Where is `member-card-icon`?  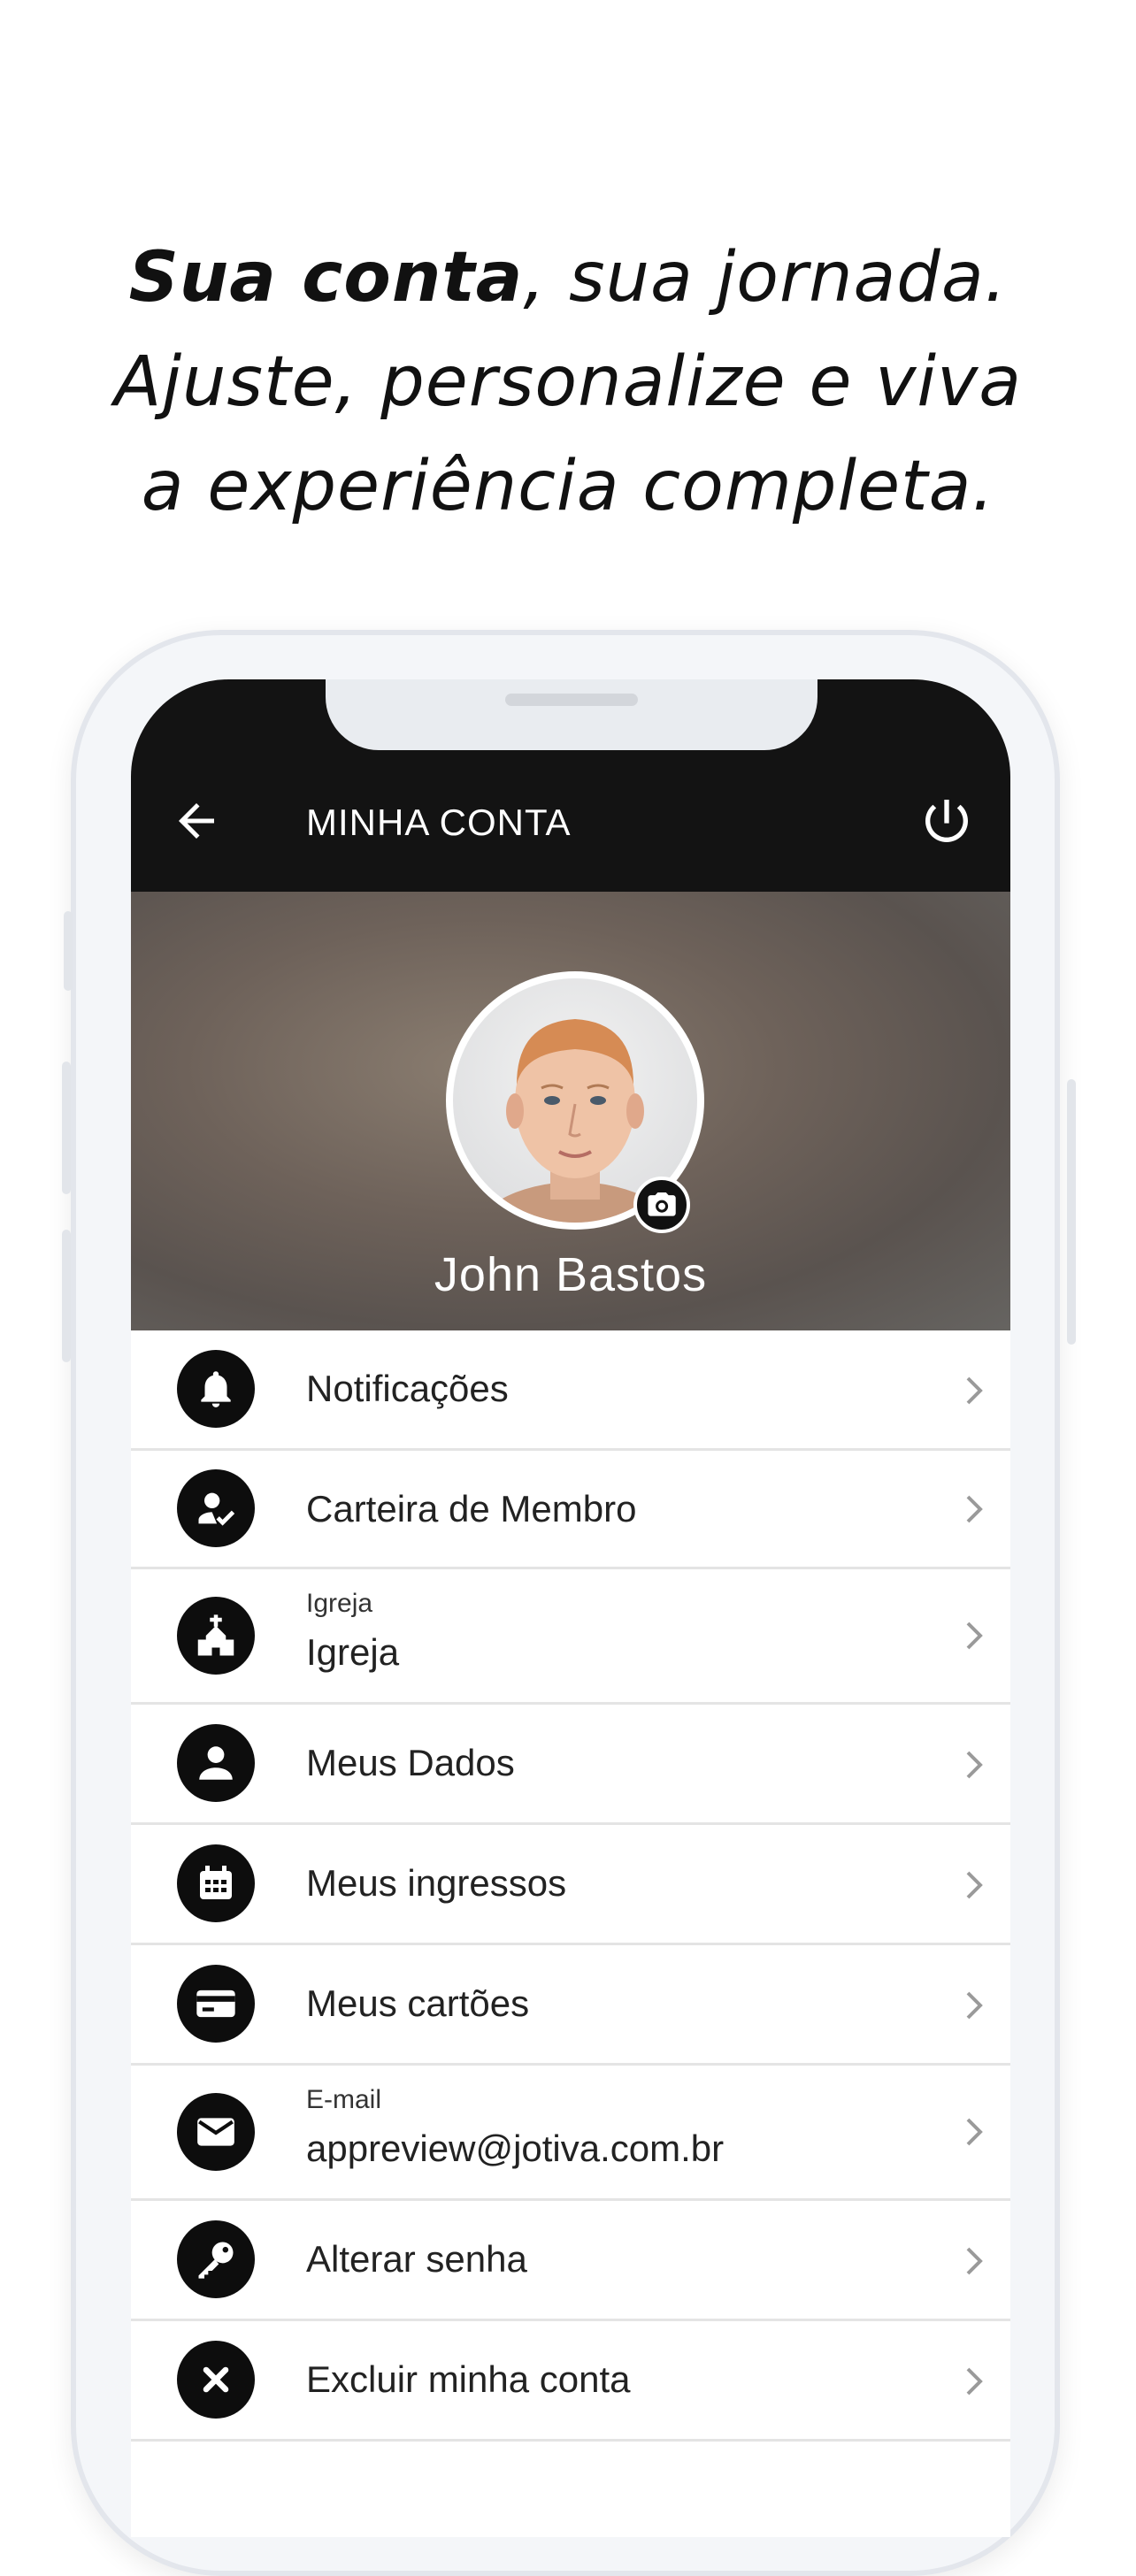
member-card-icon is located at coordinates (216, 1508).